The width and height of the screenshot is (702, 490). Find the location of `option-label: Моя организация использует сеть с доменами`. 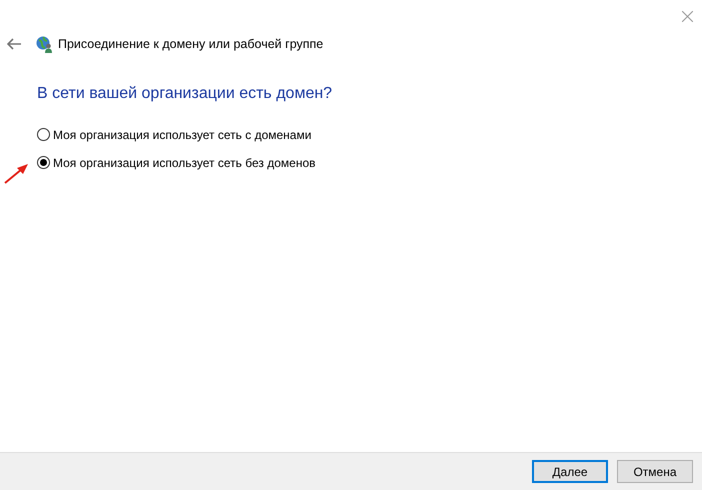

option-label: Моя организация использует сеть с доменами is located at coordinates (182, 135).